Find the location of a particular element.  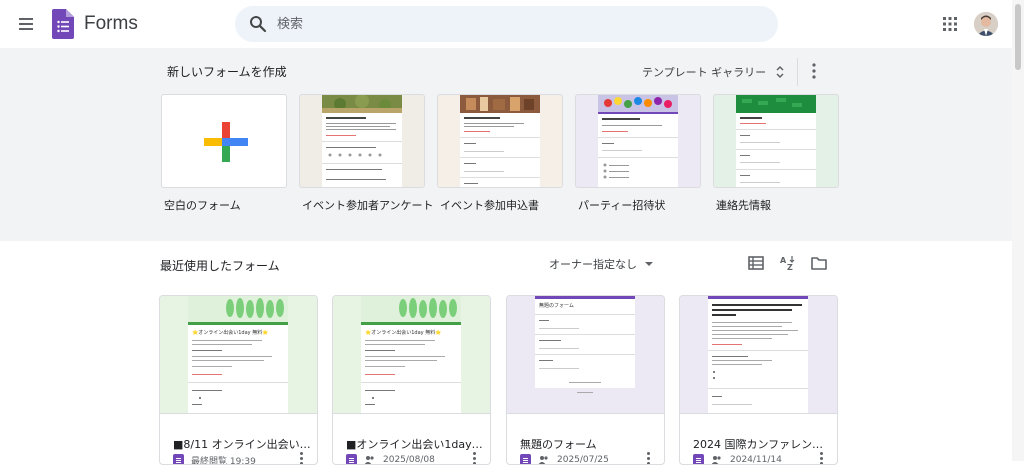

template-label: イベント参加者アンケート is located at coordinates (372, 205).